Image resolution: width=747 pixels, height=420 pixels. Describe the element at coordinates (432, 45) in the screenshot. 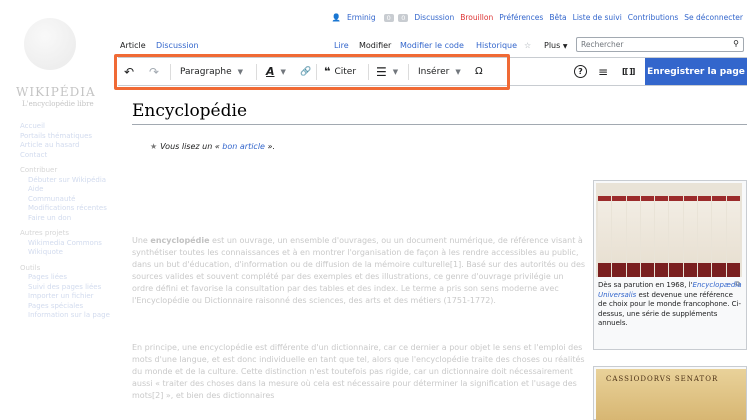

I see `tab-edit-source: Modifier le code` at that location.